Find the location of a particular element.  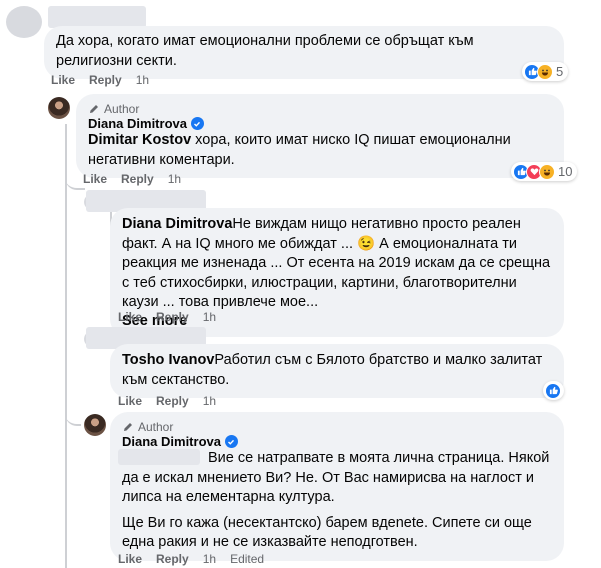

reaction-summary: 10 is located at coordinates (544, 171).